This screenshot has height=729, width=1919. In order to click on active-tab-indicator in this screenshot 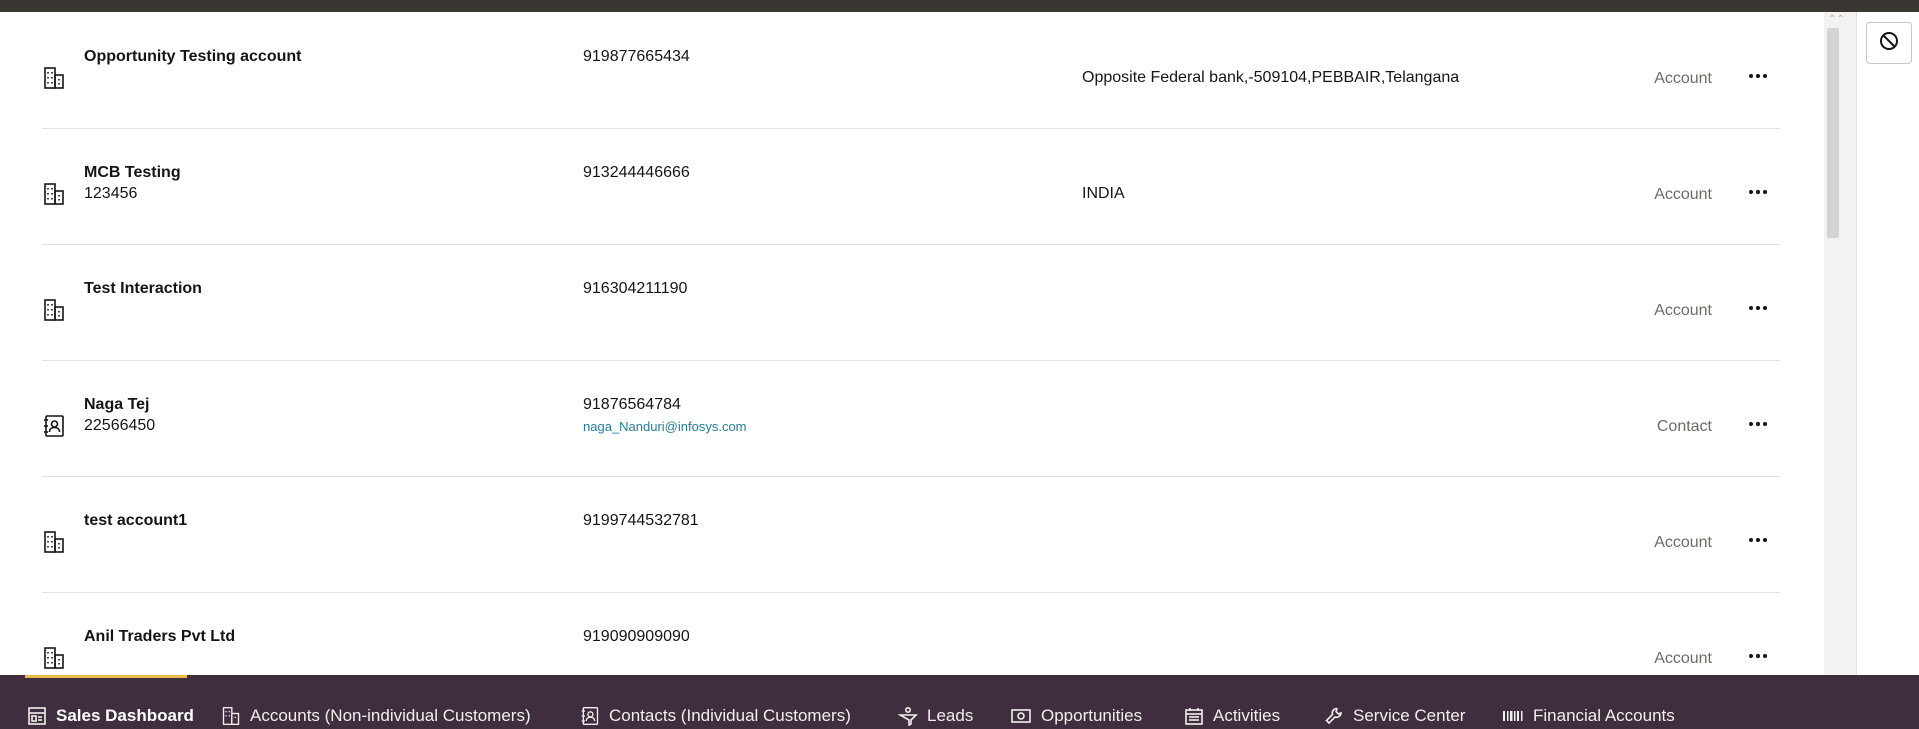, I will do `click(106, 676)`.